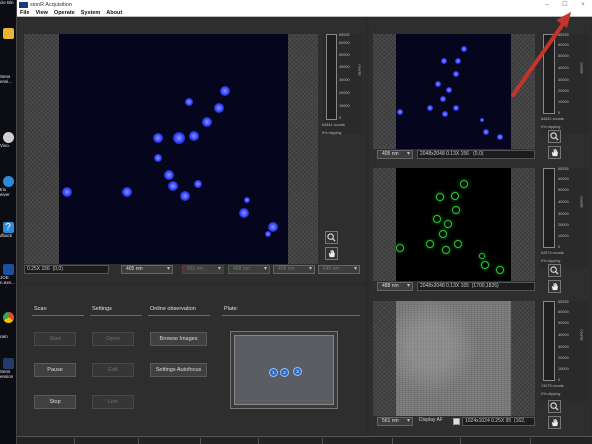 The width and height of the screenshot is (592, 444). I want to click on view1-pan-button, so click(554, 152).